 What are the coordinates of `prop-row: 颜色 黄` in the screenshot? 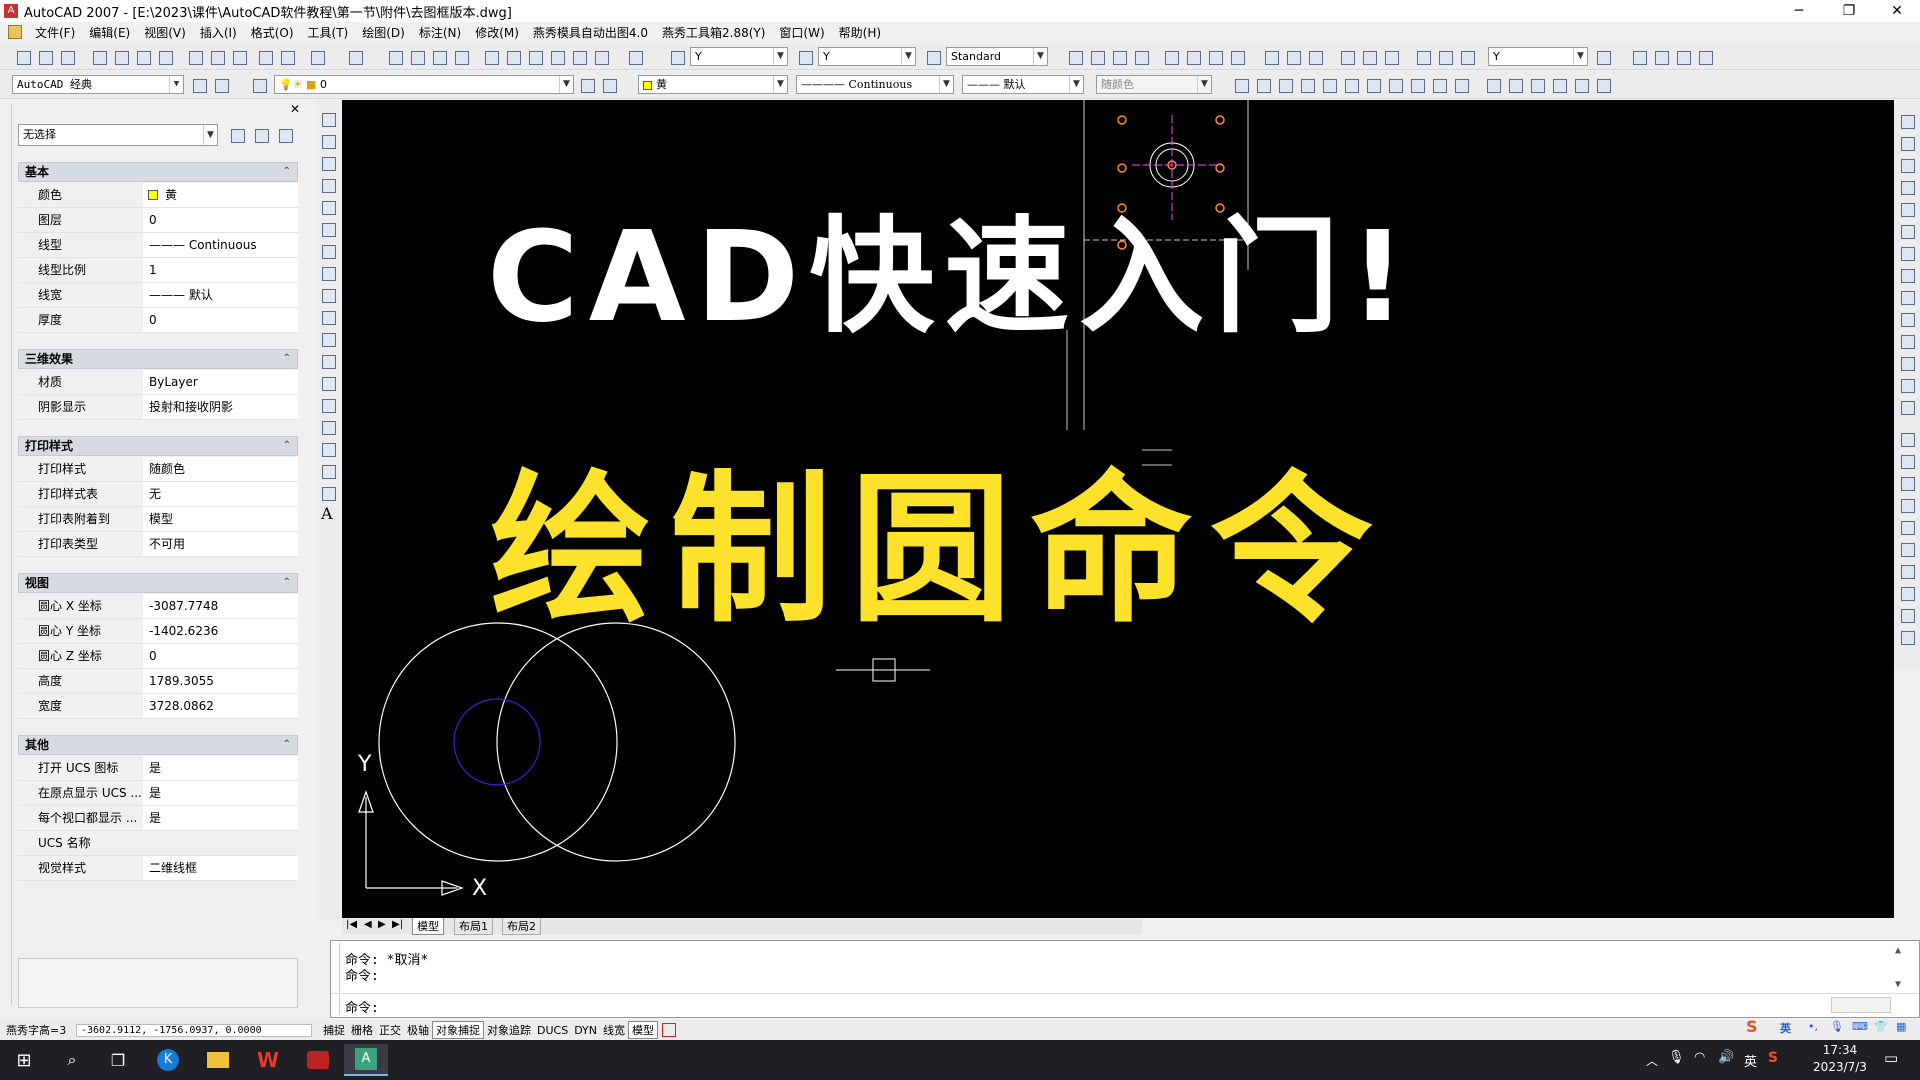 It's located at (158, 195).